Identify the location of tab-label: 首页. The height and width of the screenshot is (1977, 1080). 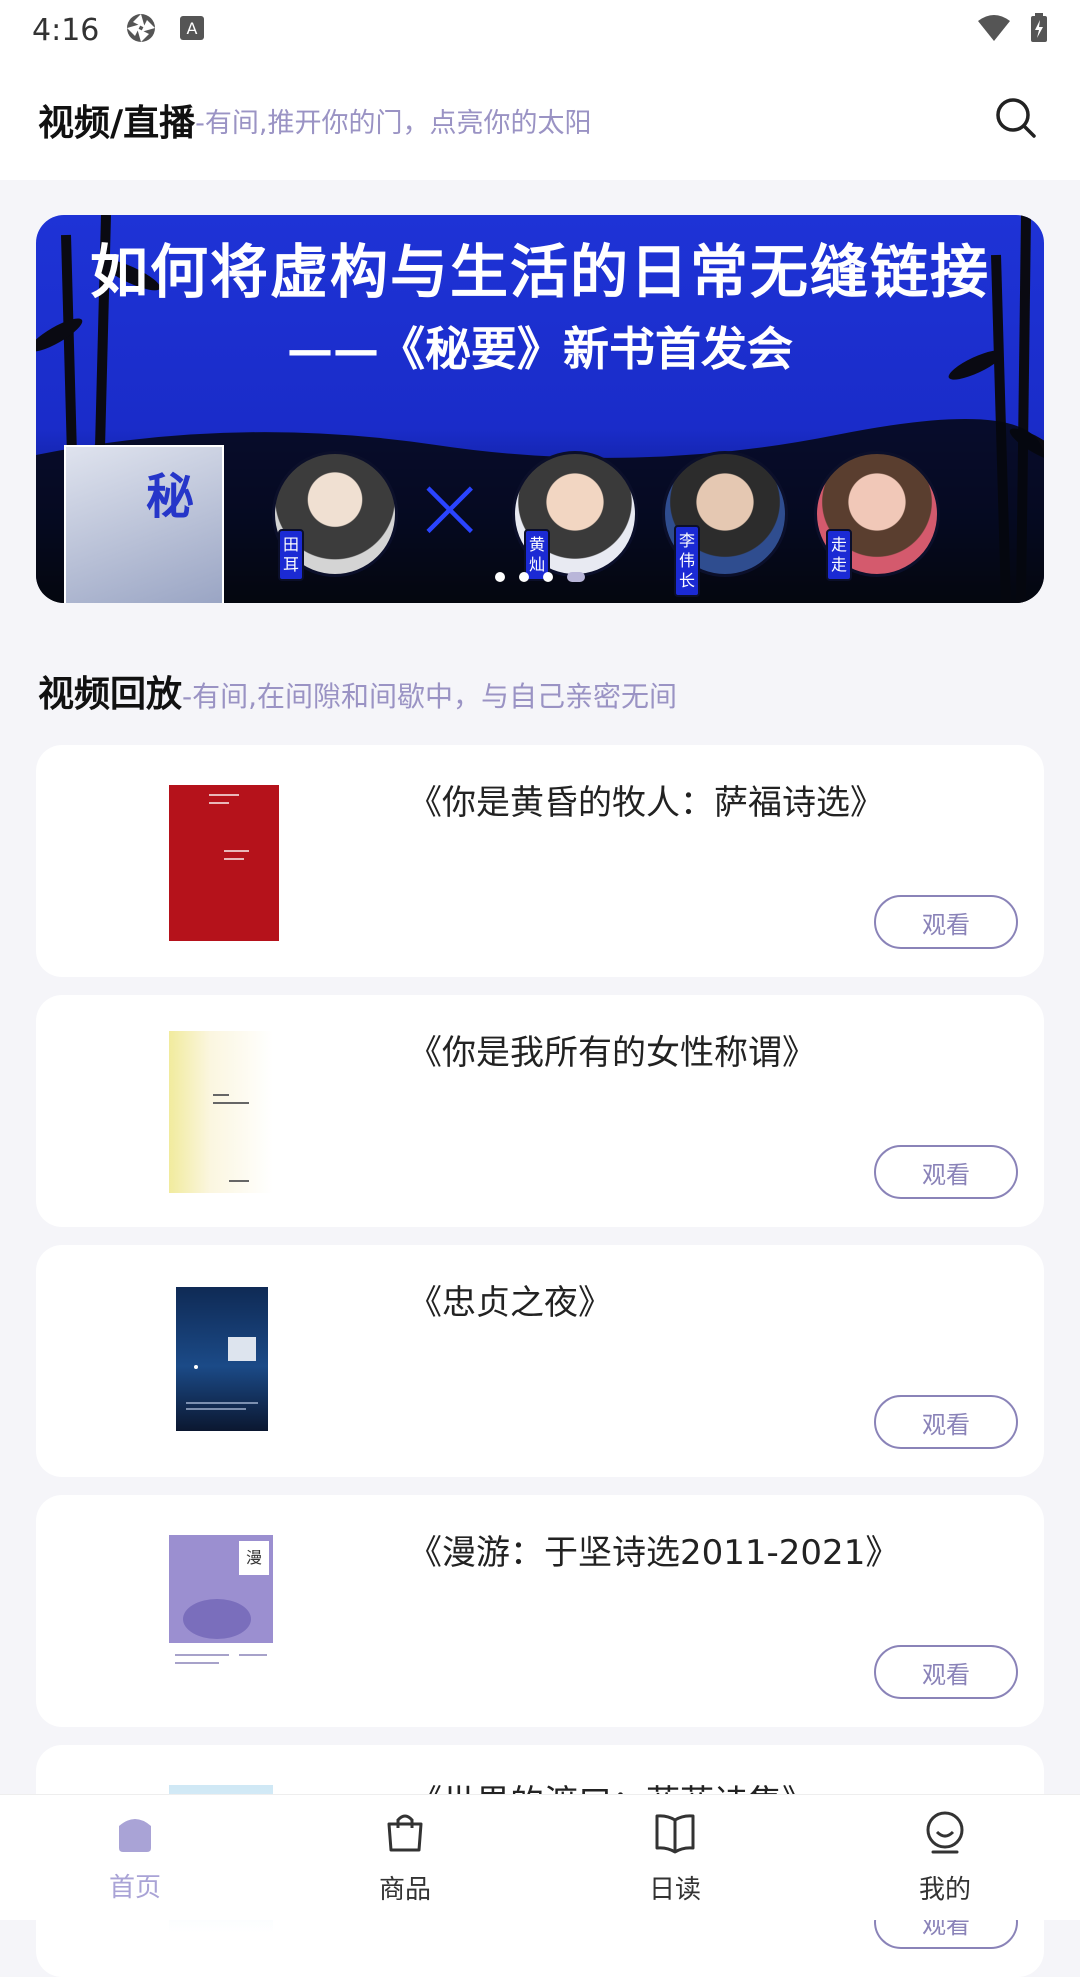
(134, 1887).